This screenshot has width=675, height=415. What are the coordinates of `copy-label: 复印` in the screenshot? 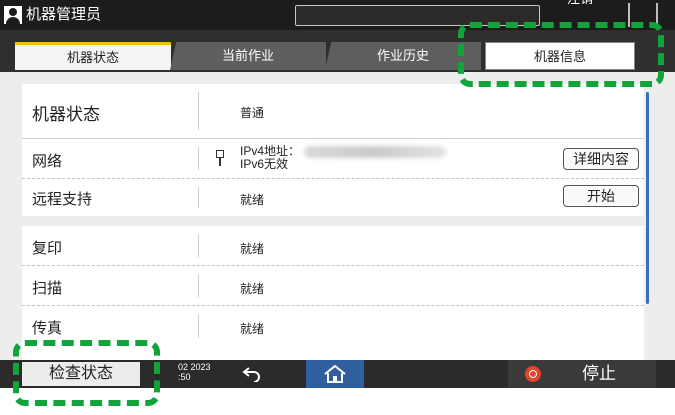 It's located at (47, 248).